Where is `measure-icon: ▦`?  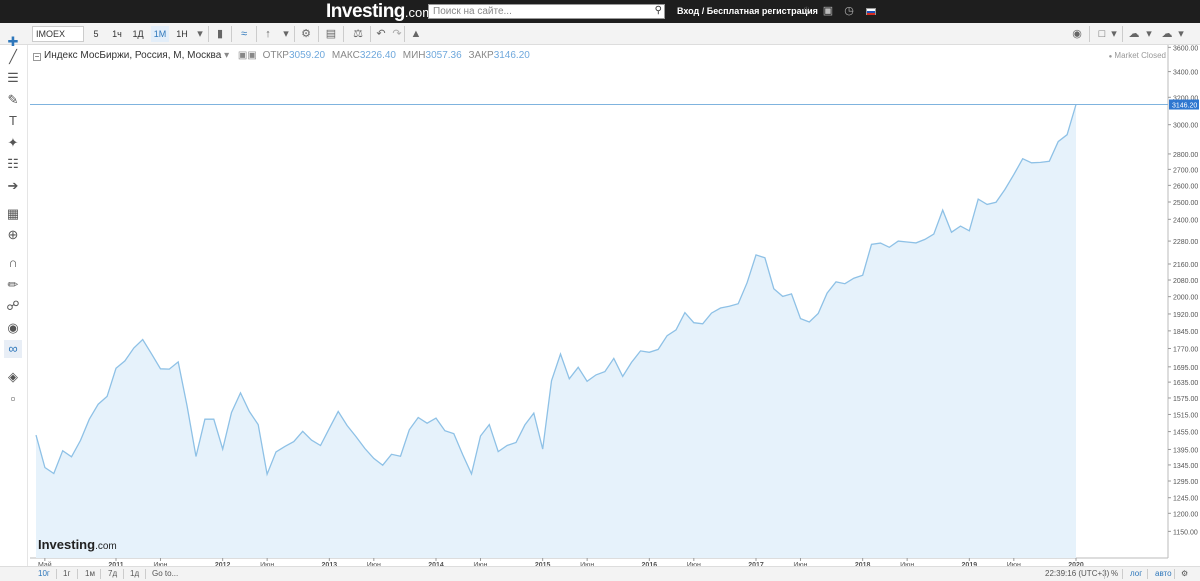 measure-icon: ▦ is located at coordinates (13, 214).